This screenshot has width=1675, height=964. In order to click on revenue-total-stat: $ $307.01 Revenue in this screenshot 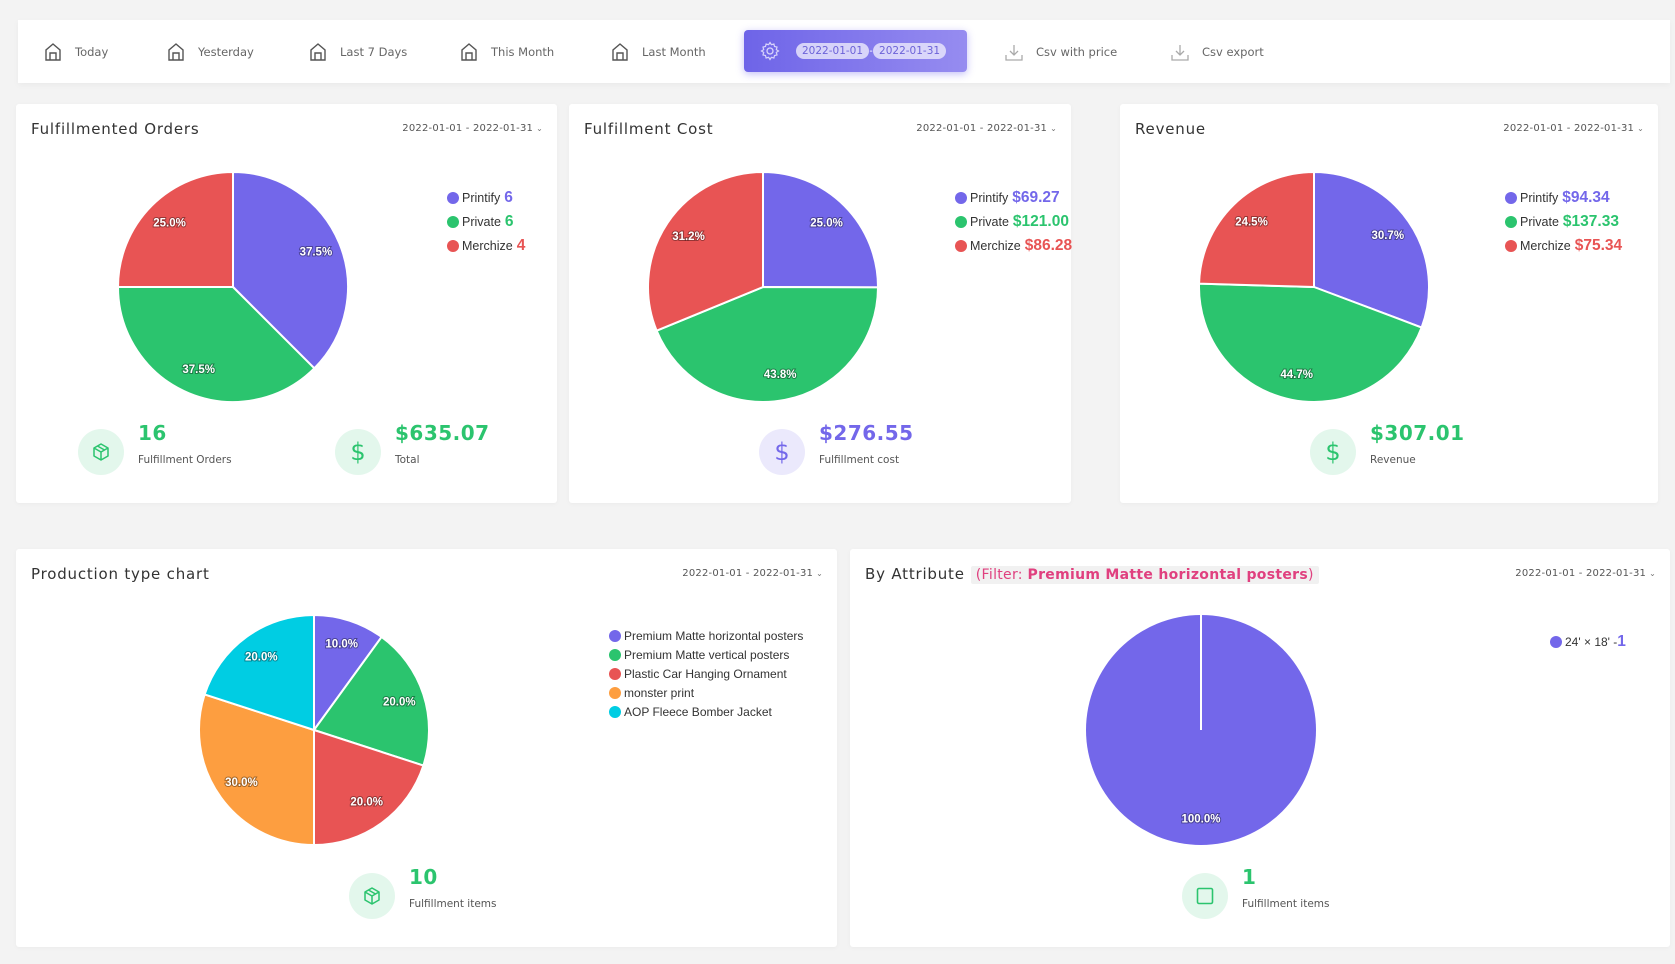, I will do `click(1387, 448)`.